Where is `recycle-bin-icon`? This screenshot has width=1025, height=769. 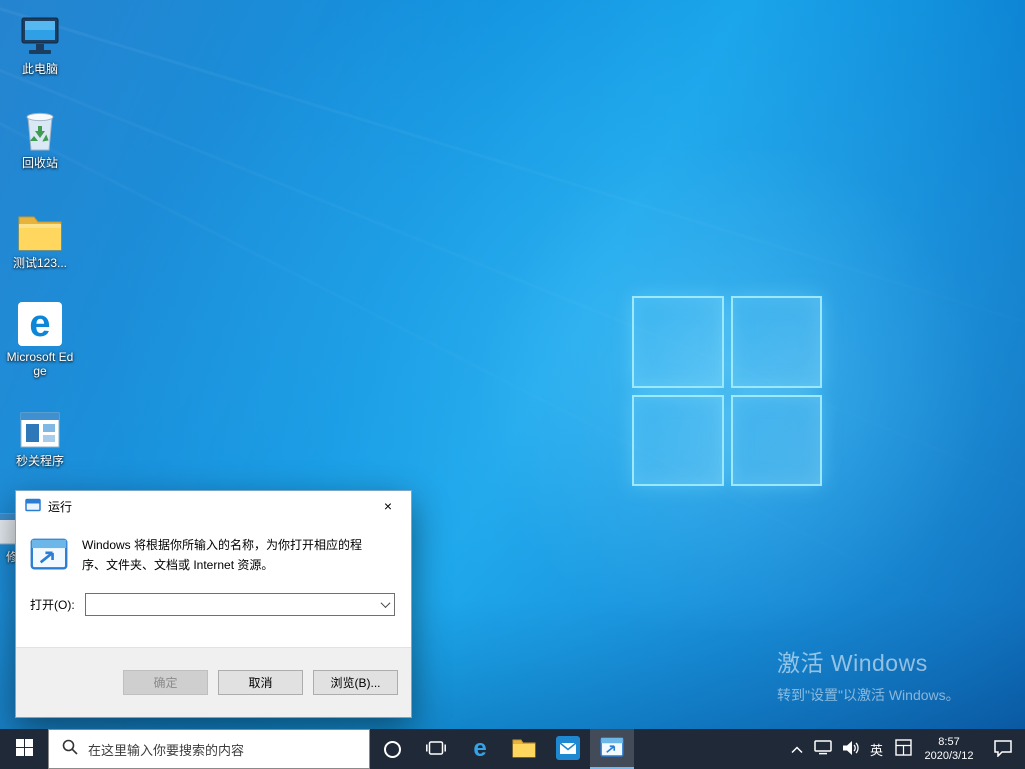 recycle-bin-icon is located at coordinates (40, 128).